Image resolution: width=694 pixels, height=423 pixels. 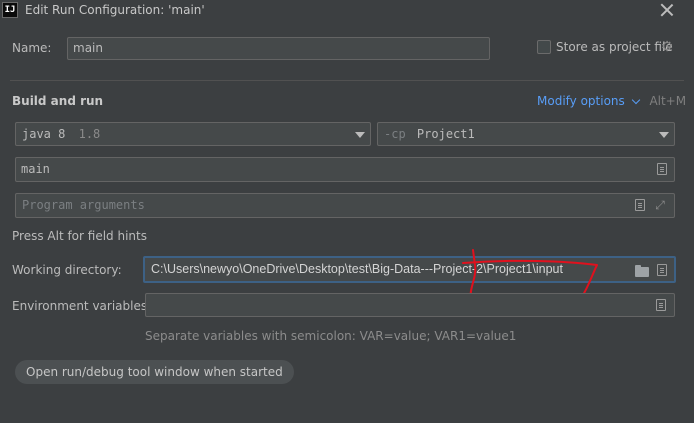 I want to click on gear-icon: ⚙, so click(x=667, y=47).